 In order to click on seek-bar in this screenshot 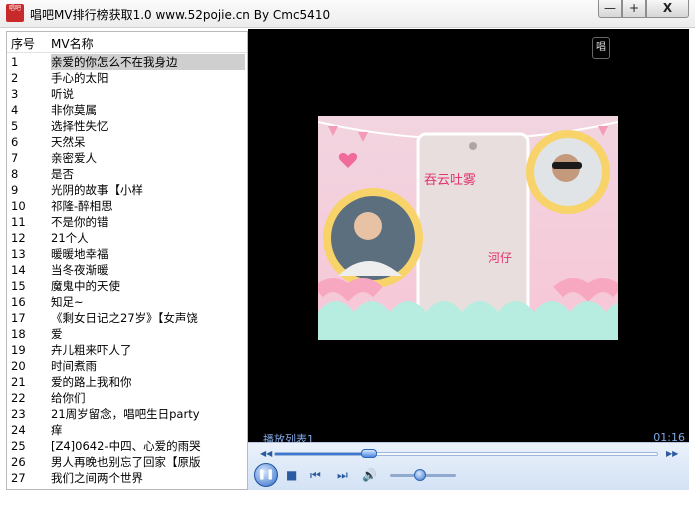, I will do `click(466, 453)`.